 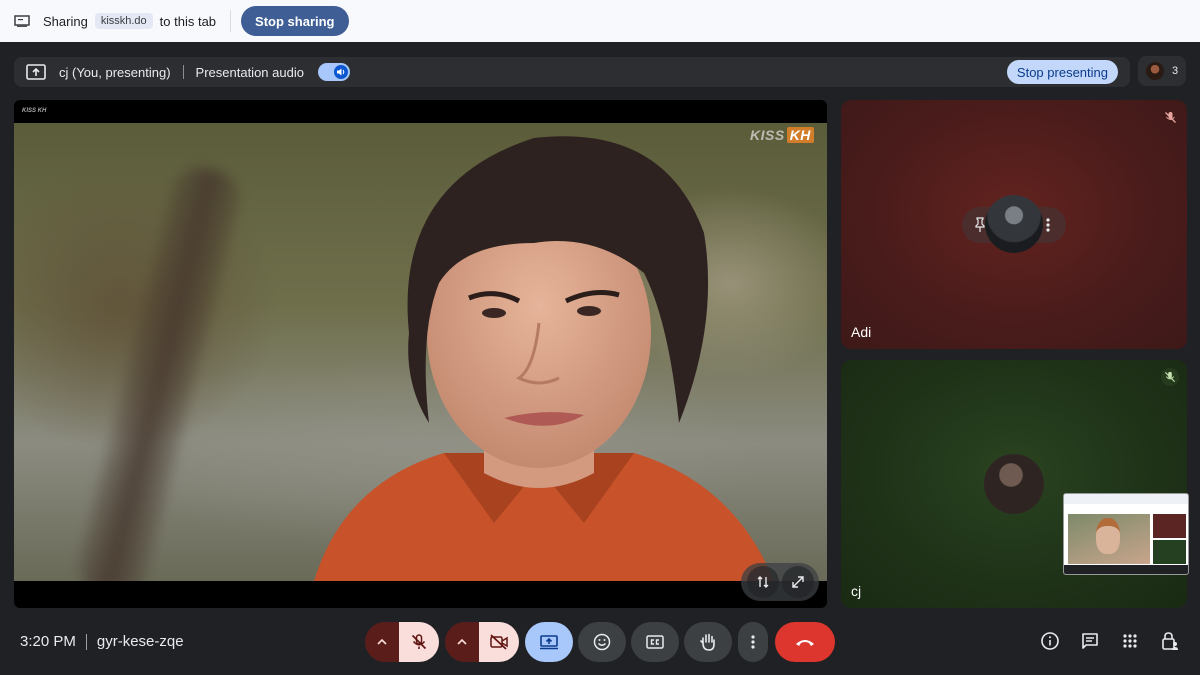 I want to click on meeting-details-button, so click(x=1050, y=641).